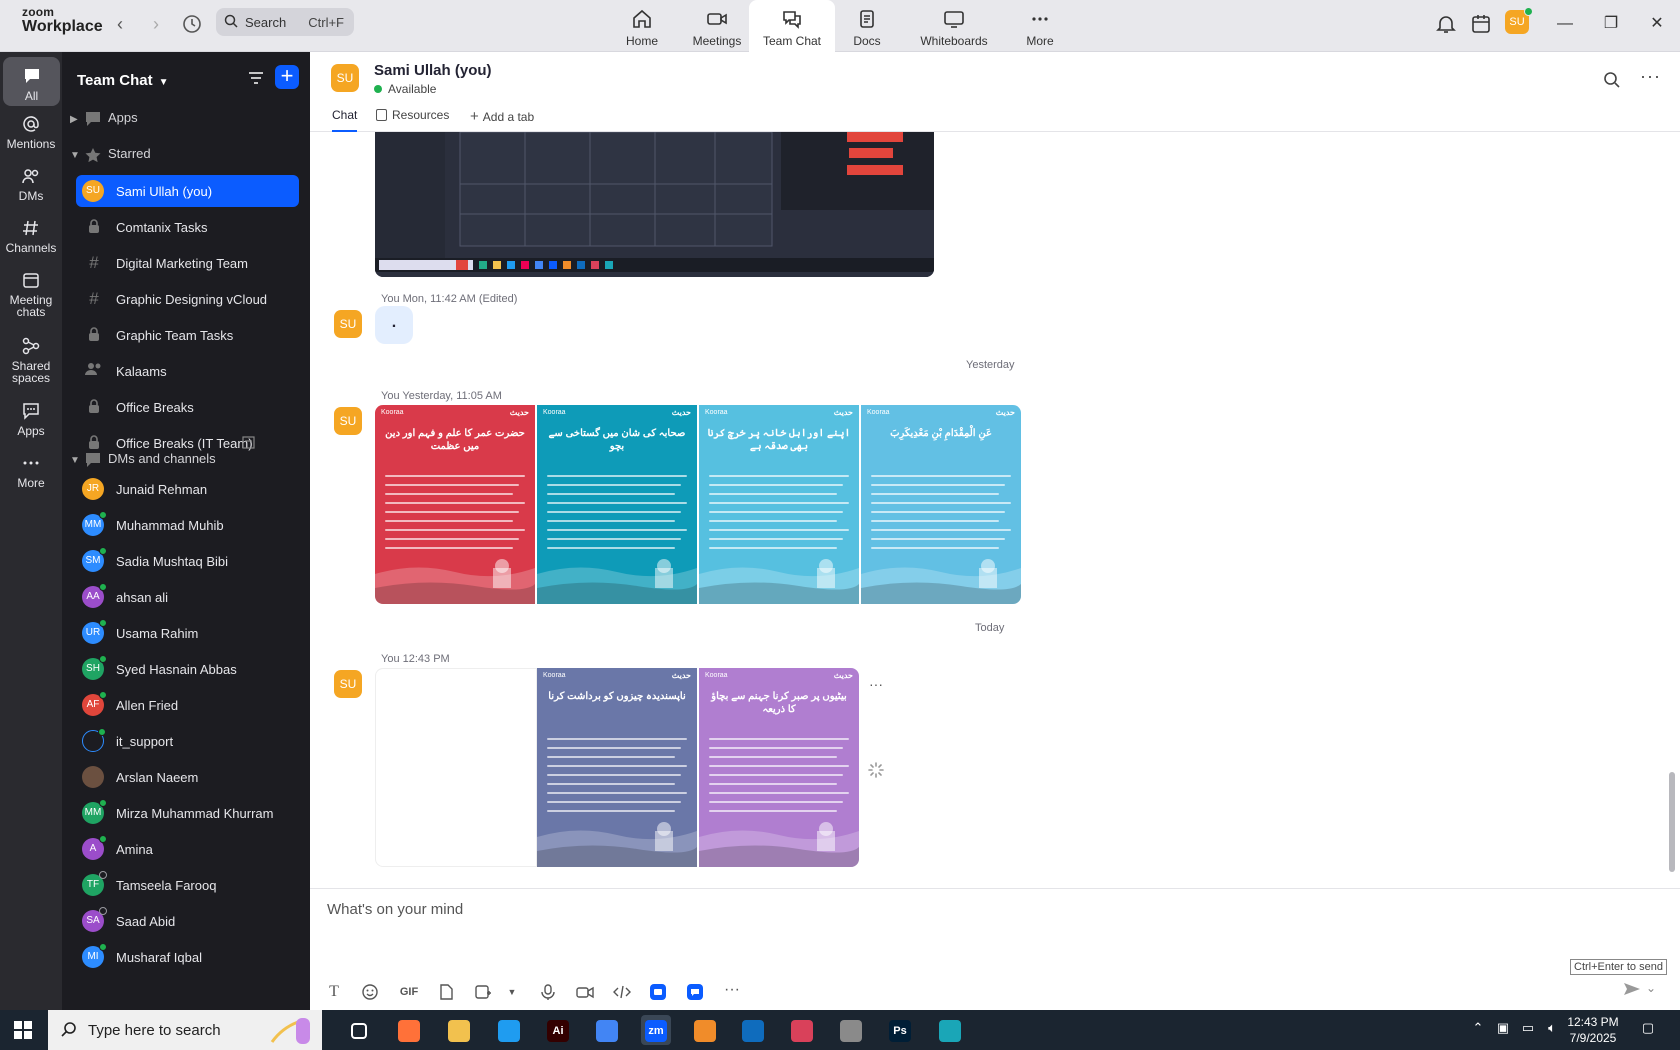 Image resolution: width=1680 pixels, height=1050 pixels. What do you see at coordinates (359, 1030) in the screenshot?
I see `taskbar-app-task-view` at bounding box center [359, 1030].